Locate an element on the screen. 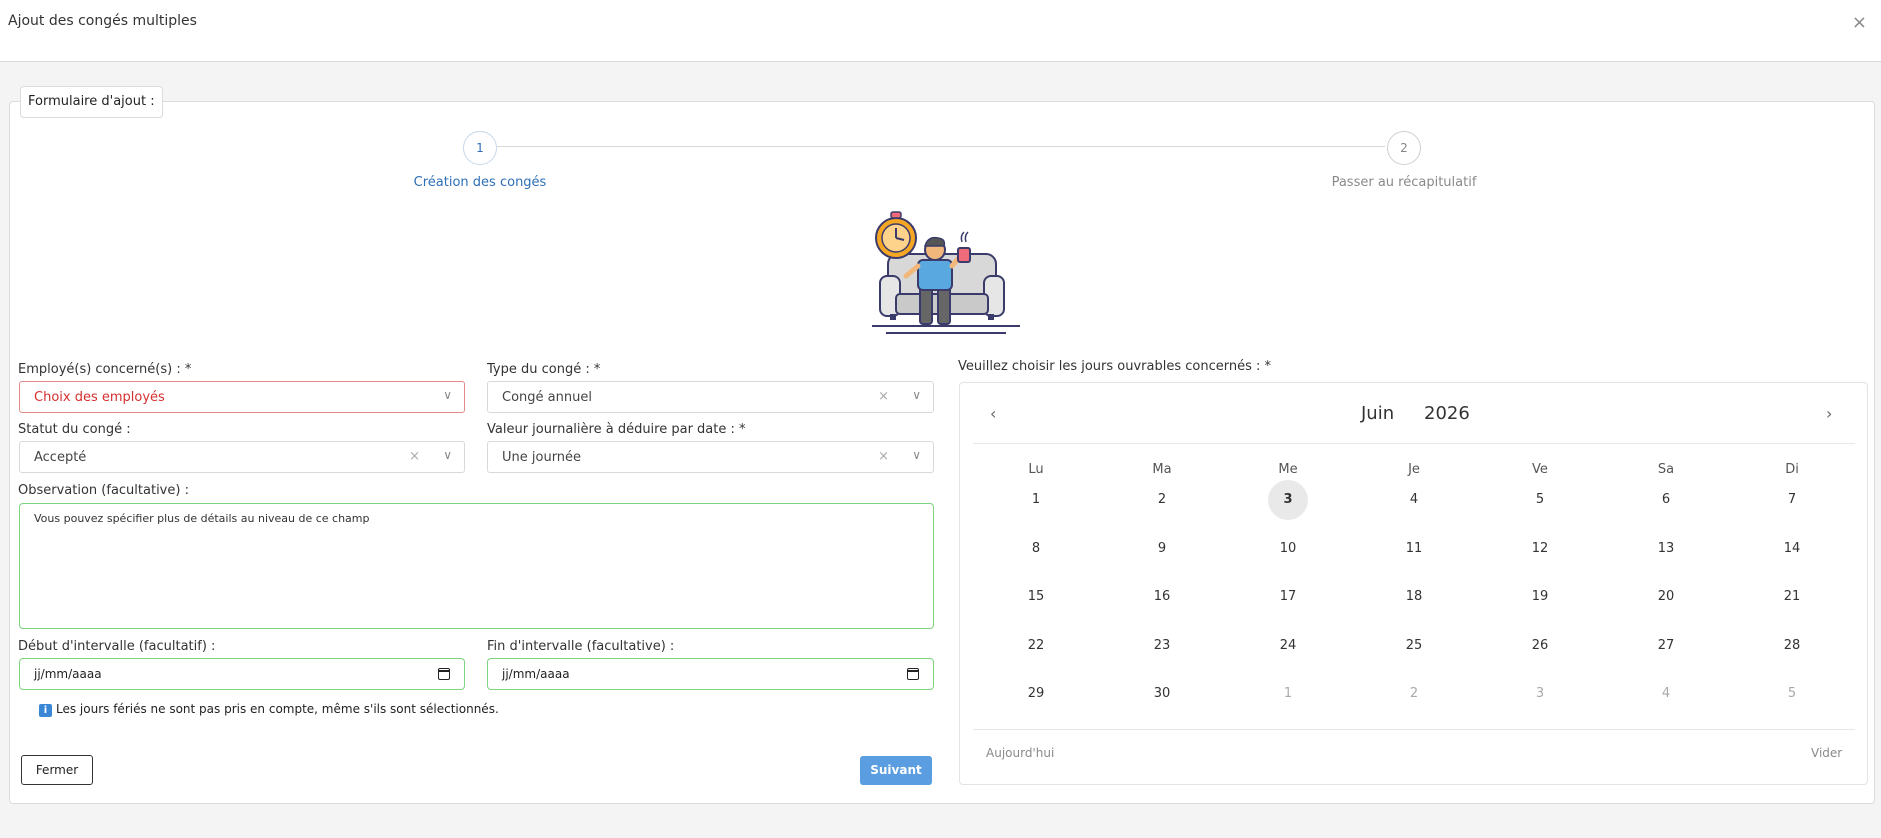 The image size is (1881, 838). calendar-day: 14 is located at coordinates (1792, 549).